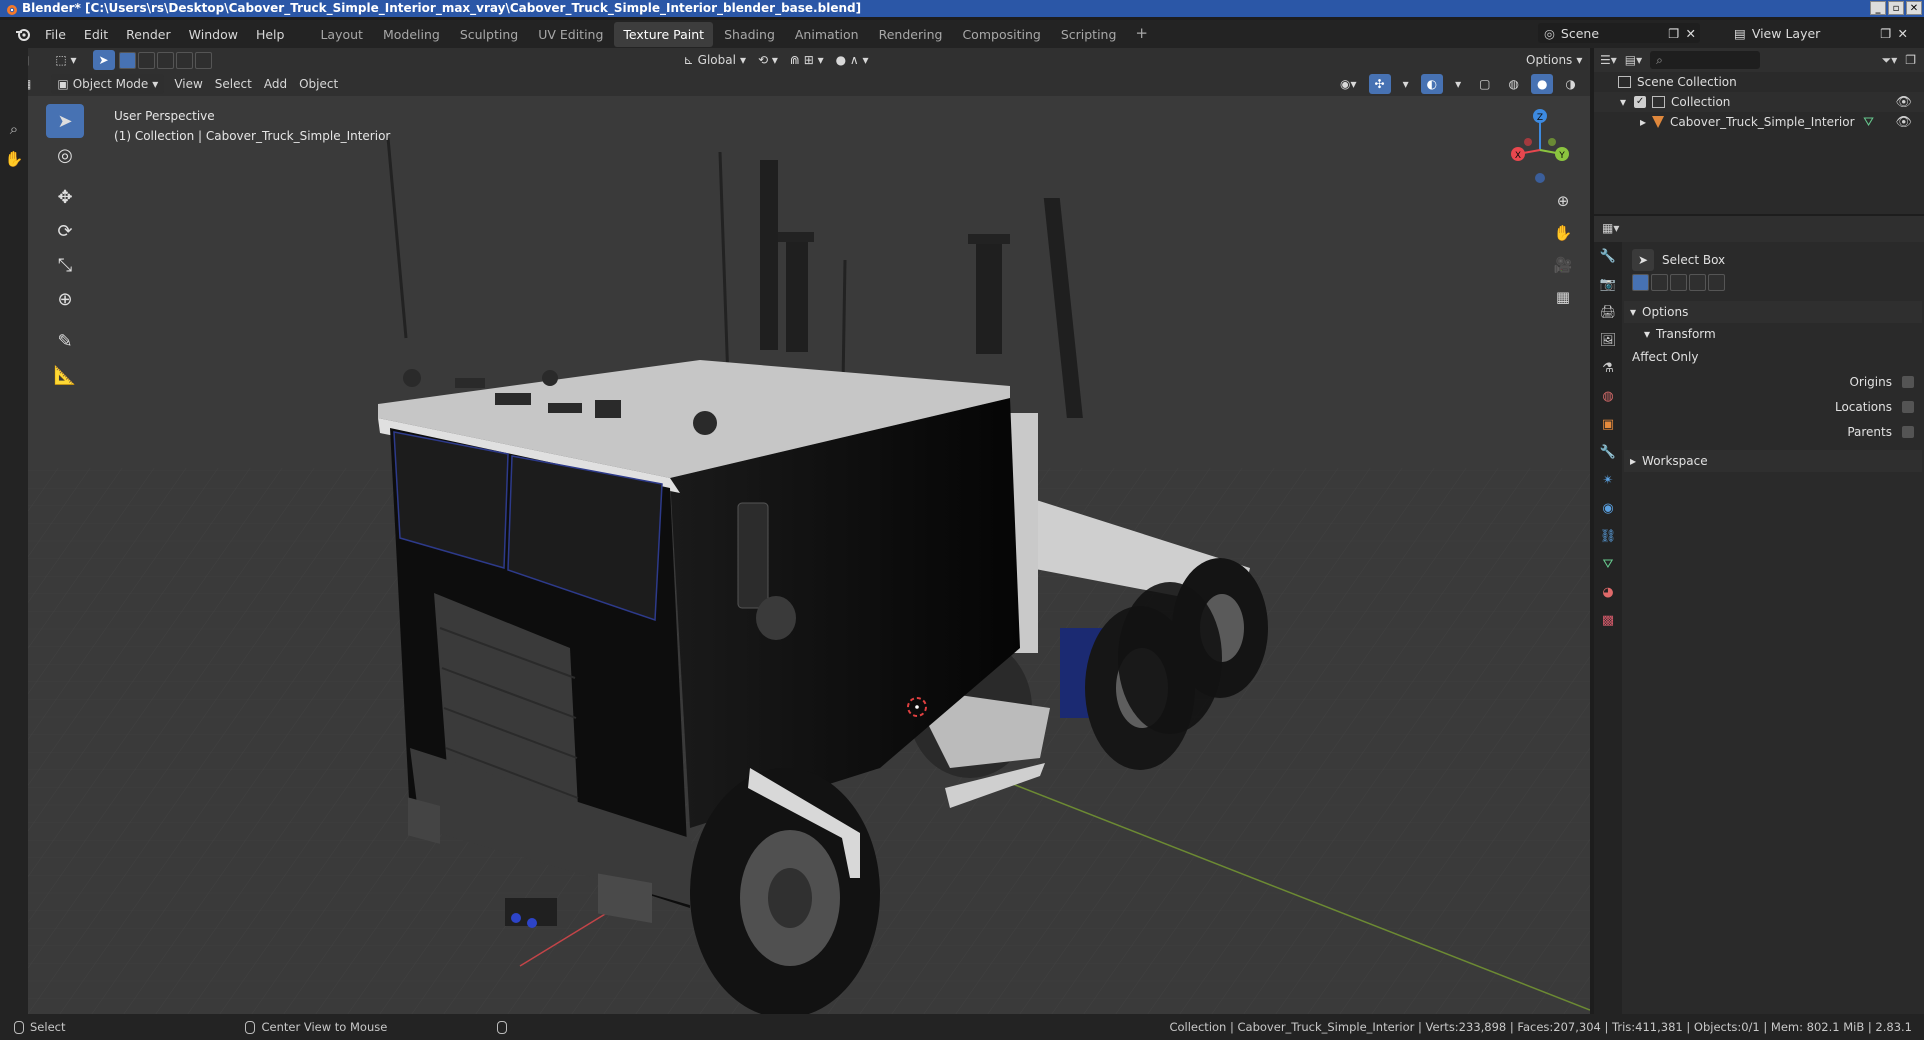 The width and height of the screenshot is (1924, 1040). What do you see at coordinates (1563, 297) in the screenshot?
I see `perspective-toggle-icon: ▦` at bounding box center [1563, 297].